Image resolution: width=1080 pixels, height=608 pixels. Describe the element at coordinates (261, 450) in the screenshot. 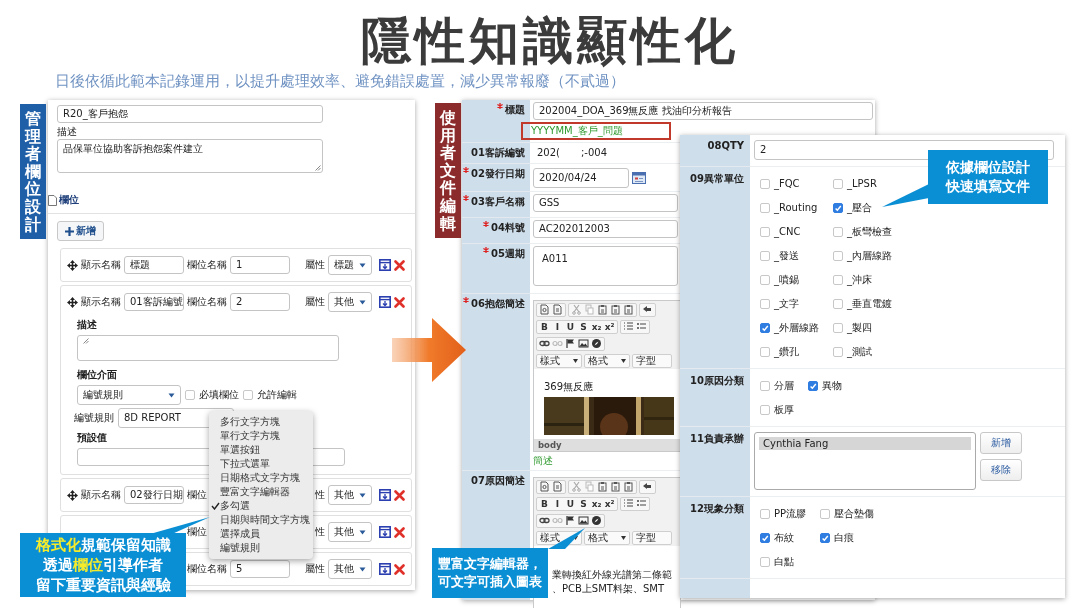

I see `menu-item: 單選按鈕` at that location.